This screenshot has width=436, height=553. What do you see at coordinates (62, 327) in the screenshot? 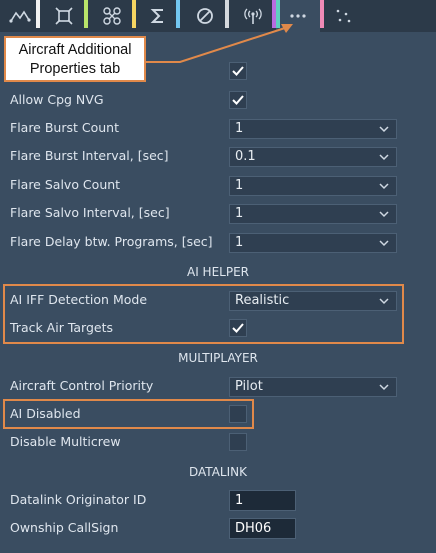
I see `row-label: Track Air Targets` at bounding box center [62, 327].